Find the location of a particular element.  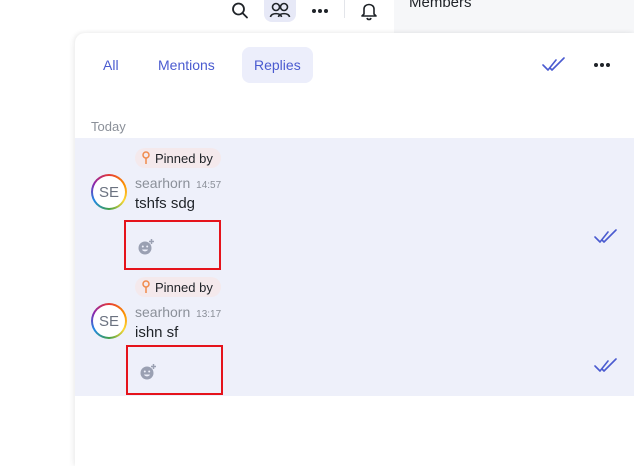

members-icon is located at coordinates (280, 11).